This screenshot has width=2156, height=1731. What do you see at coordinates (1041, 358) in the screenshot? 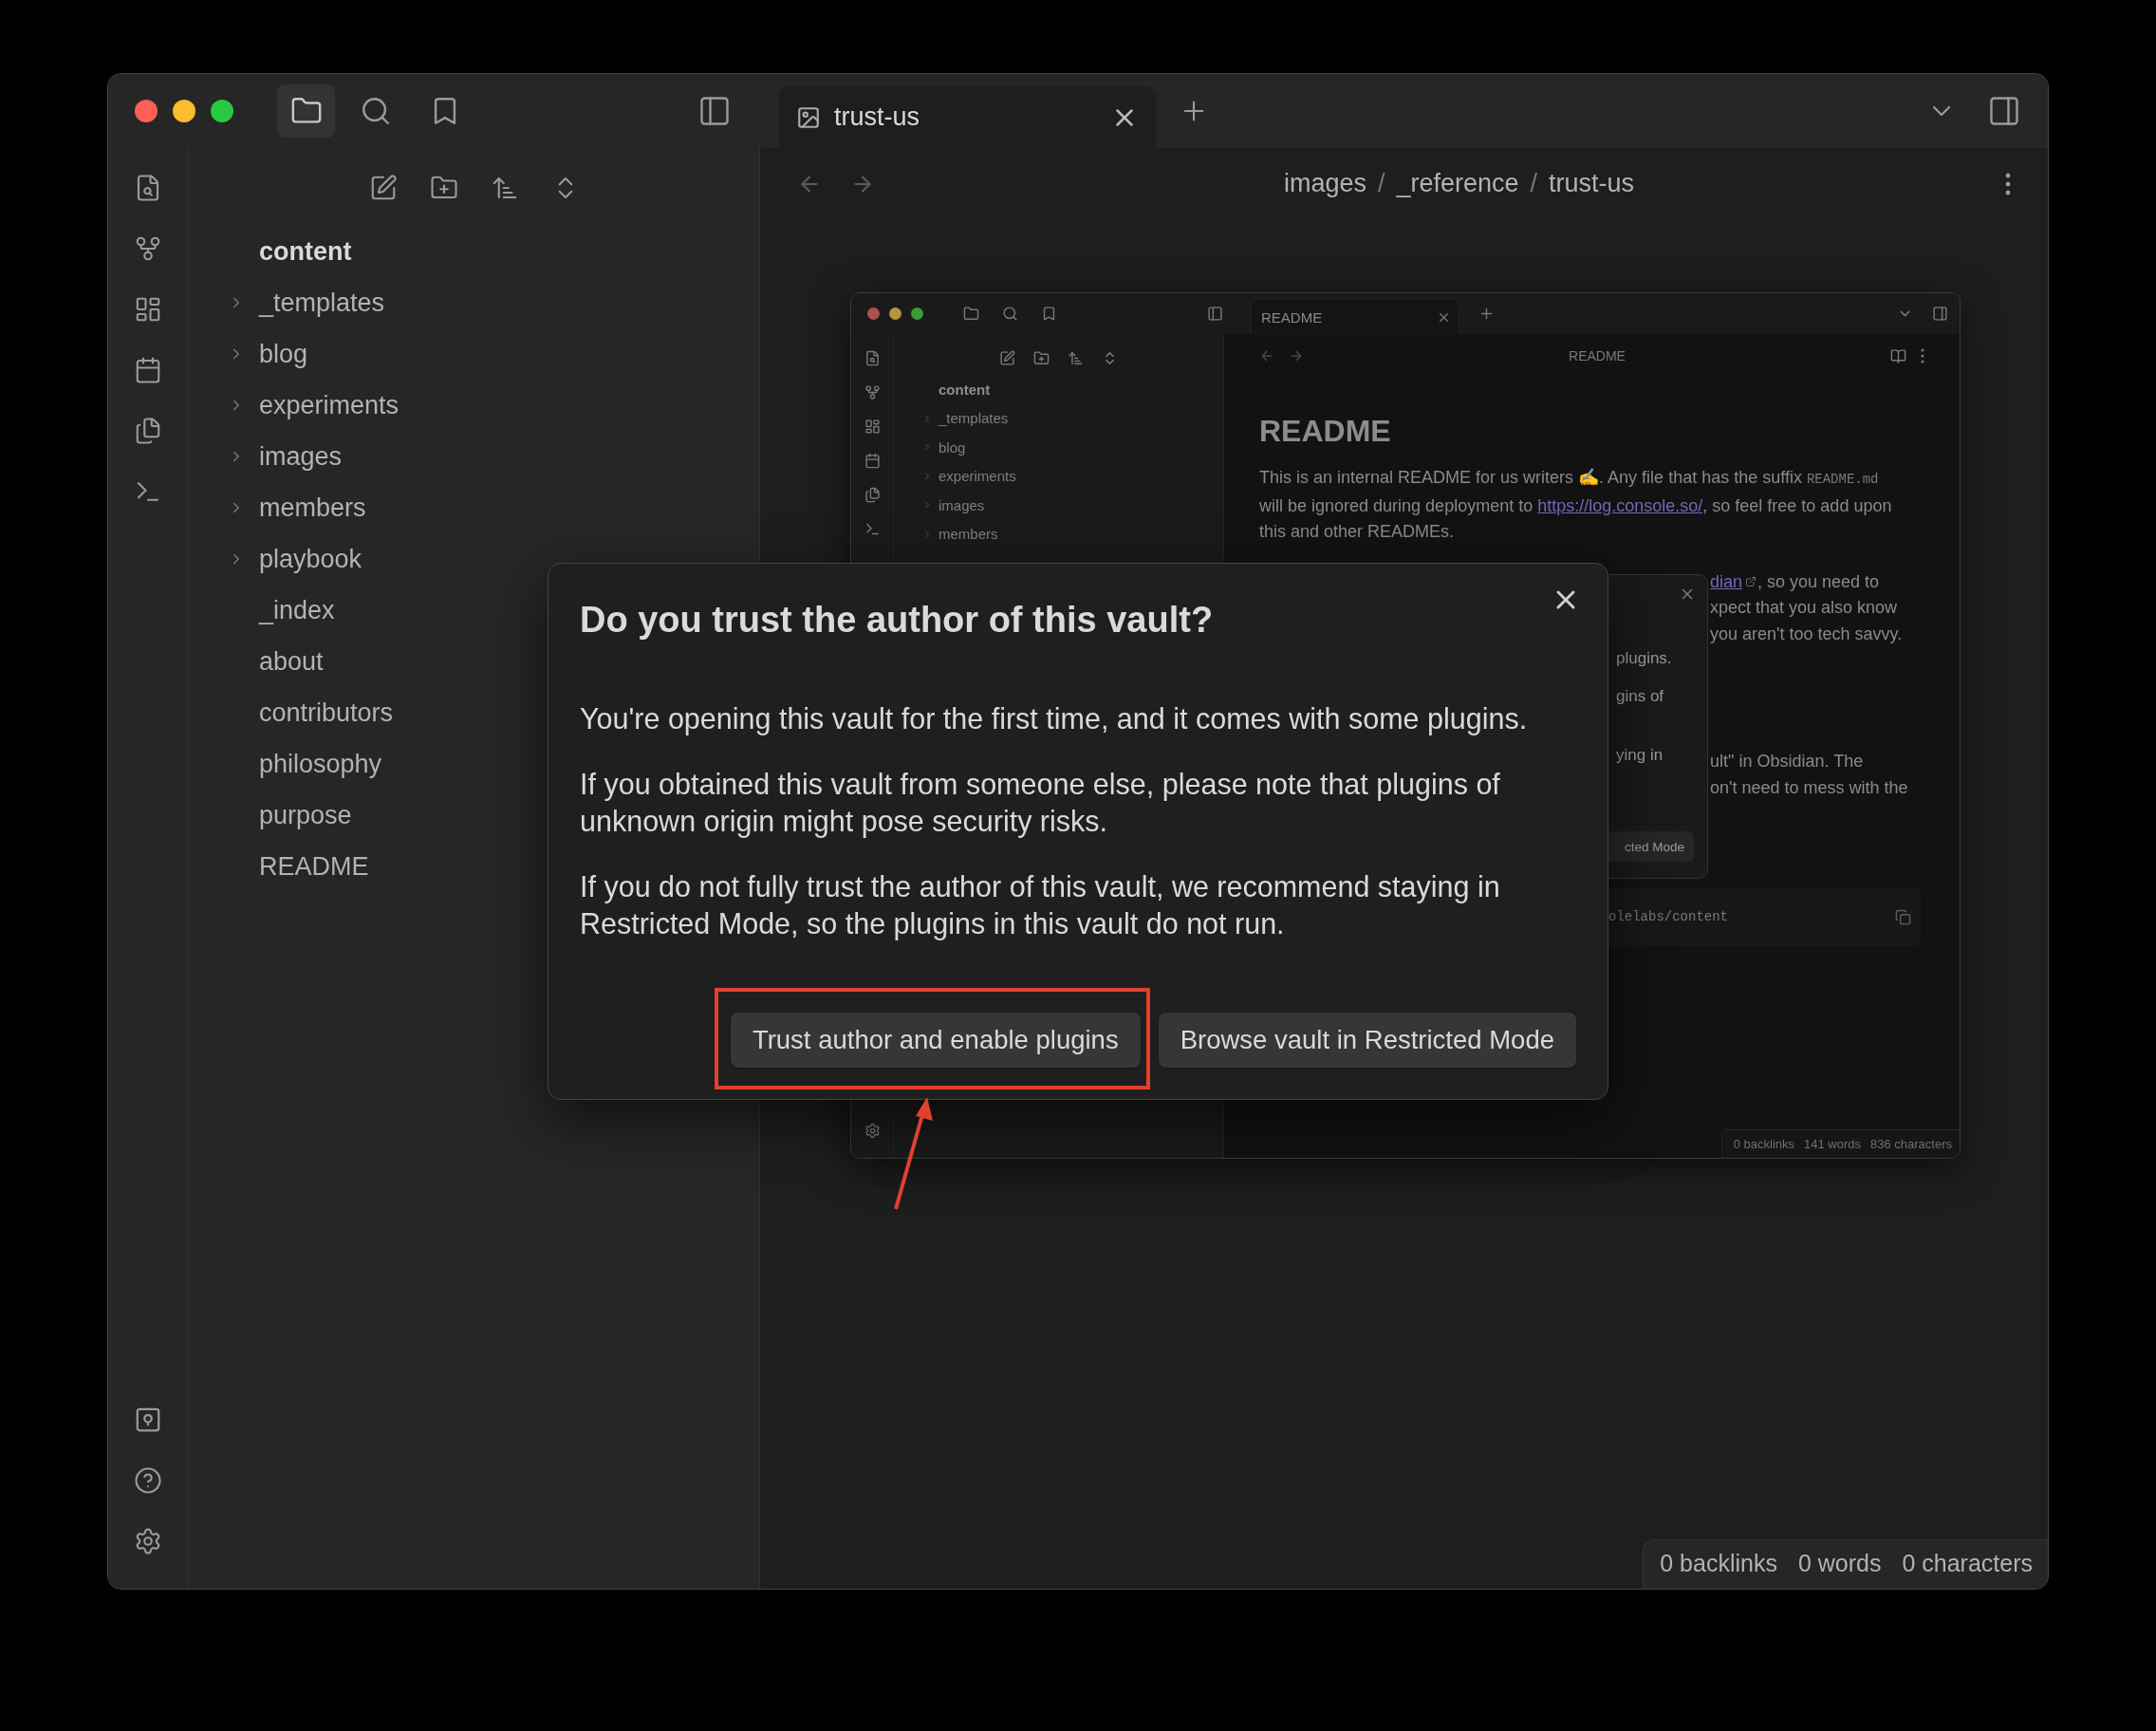
I see `new-folder-icon` at bounding box center [1041, 358].